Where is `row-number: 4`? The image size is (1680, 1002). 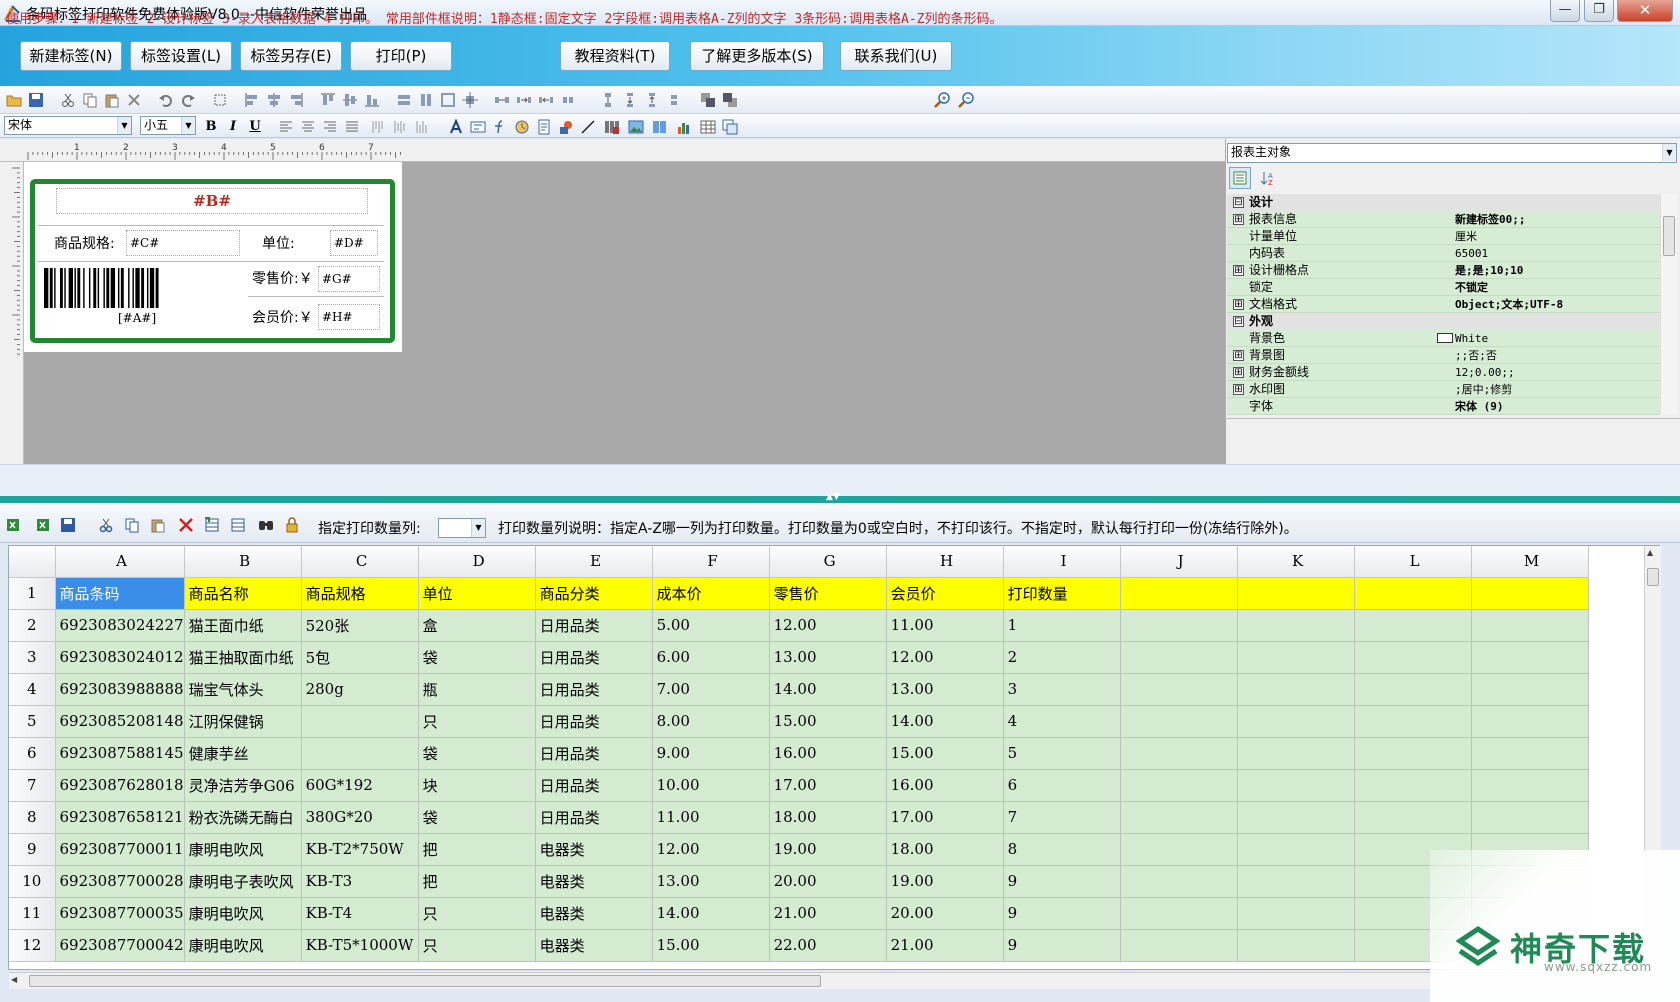 row-number: 4 is located at coordinates (32, 689).